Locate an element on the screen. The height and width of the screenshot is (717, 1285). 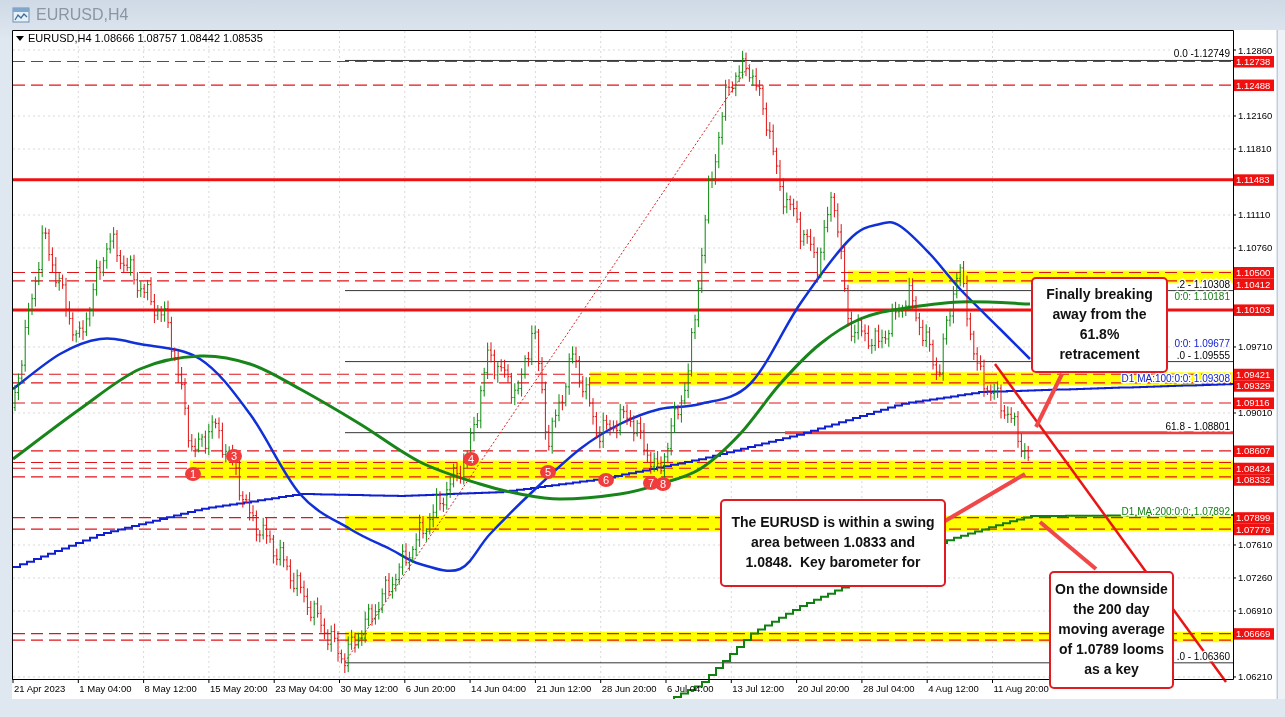
callout: The EURUSD is within a swing area between 1.0833 and 1.0848. Key barometer for is located at coordinates (833, 543).